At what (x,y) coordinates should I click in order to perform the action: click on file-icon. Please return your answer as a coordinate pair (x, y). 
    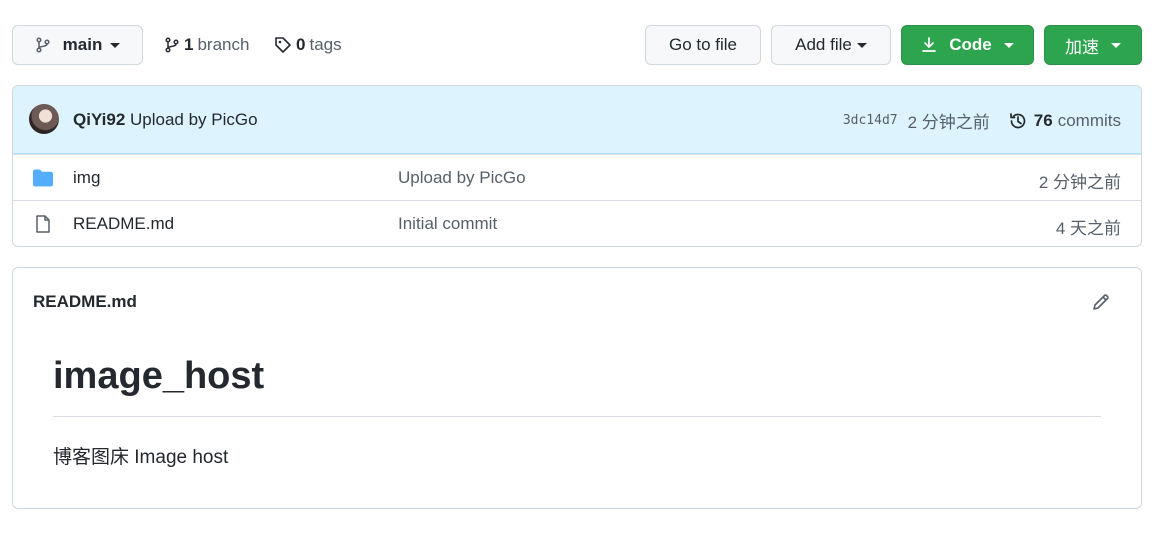
    Looking at the image, I should click on (43, 224).